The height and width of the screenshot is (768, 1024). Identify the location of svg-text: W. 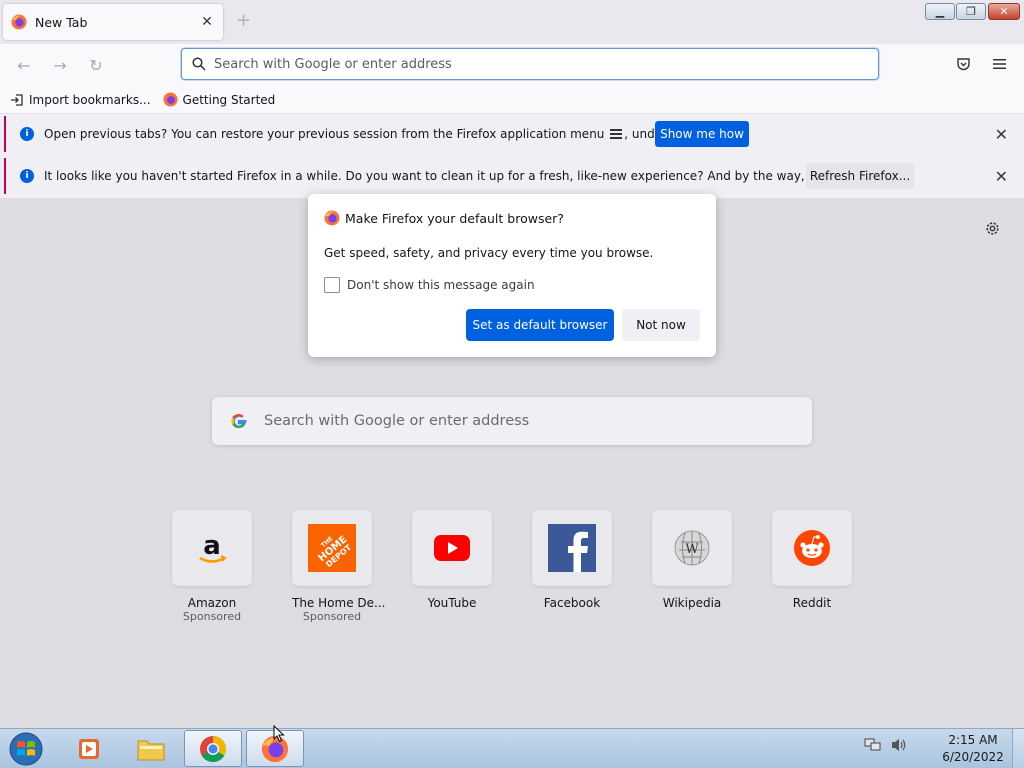
(692, 549).